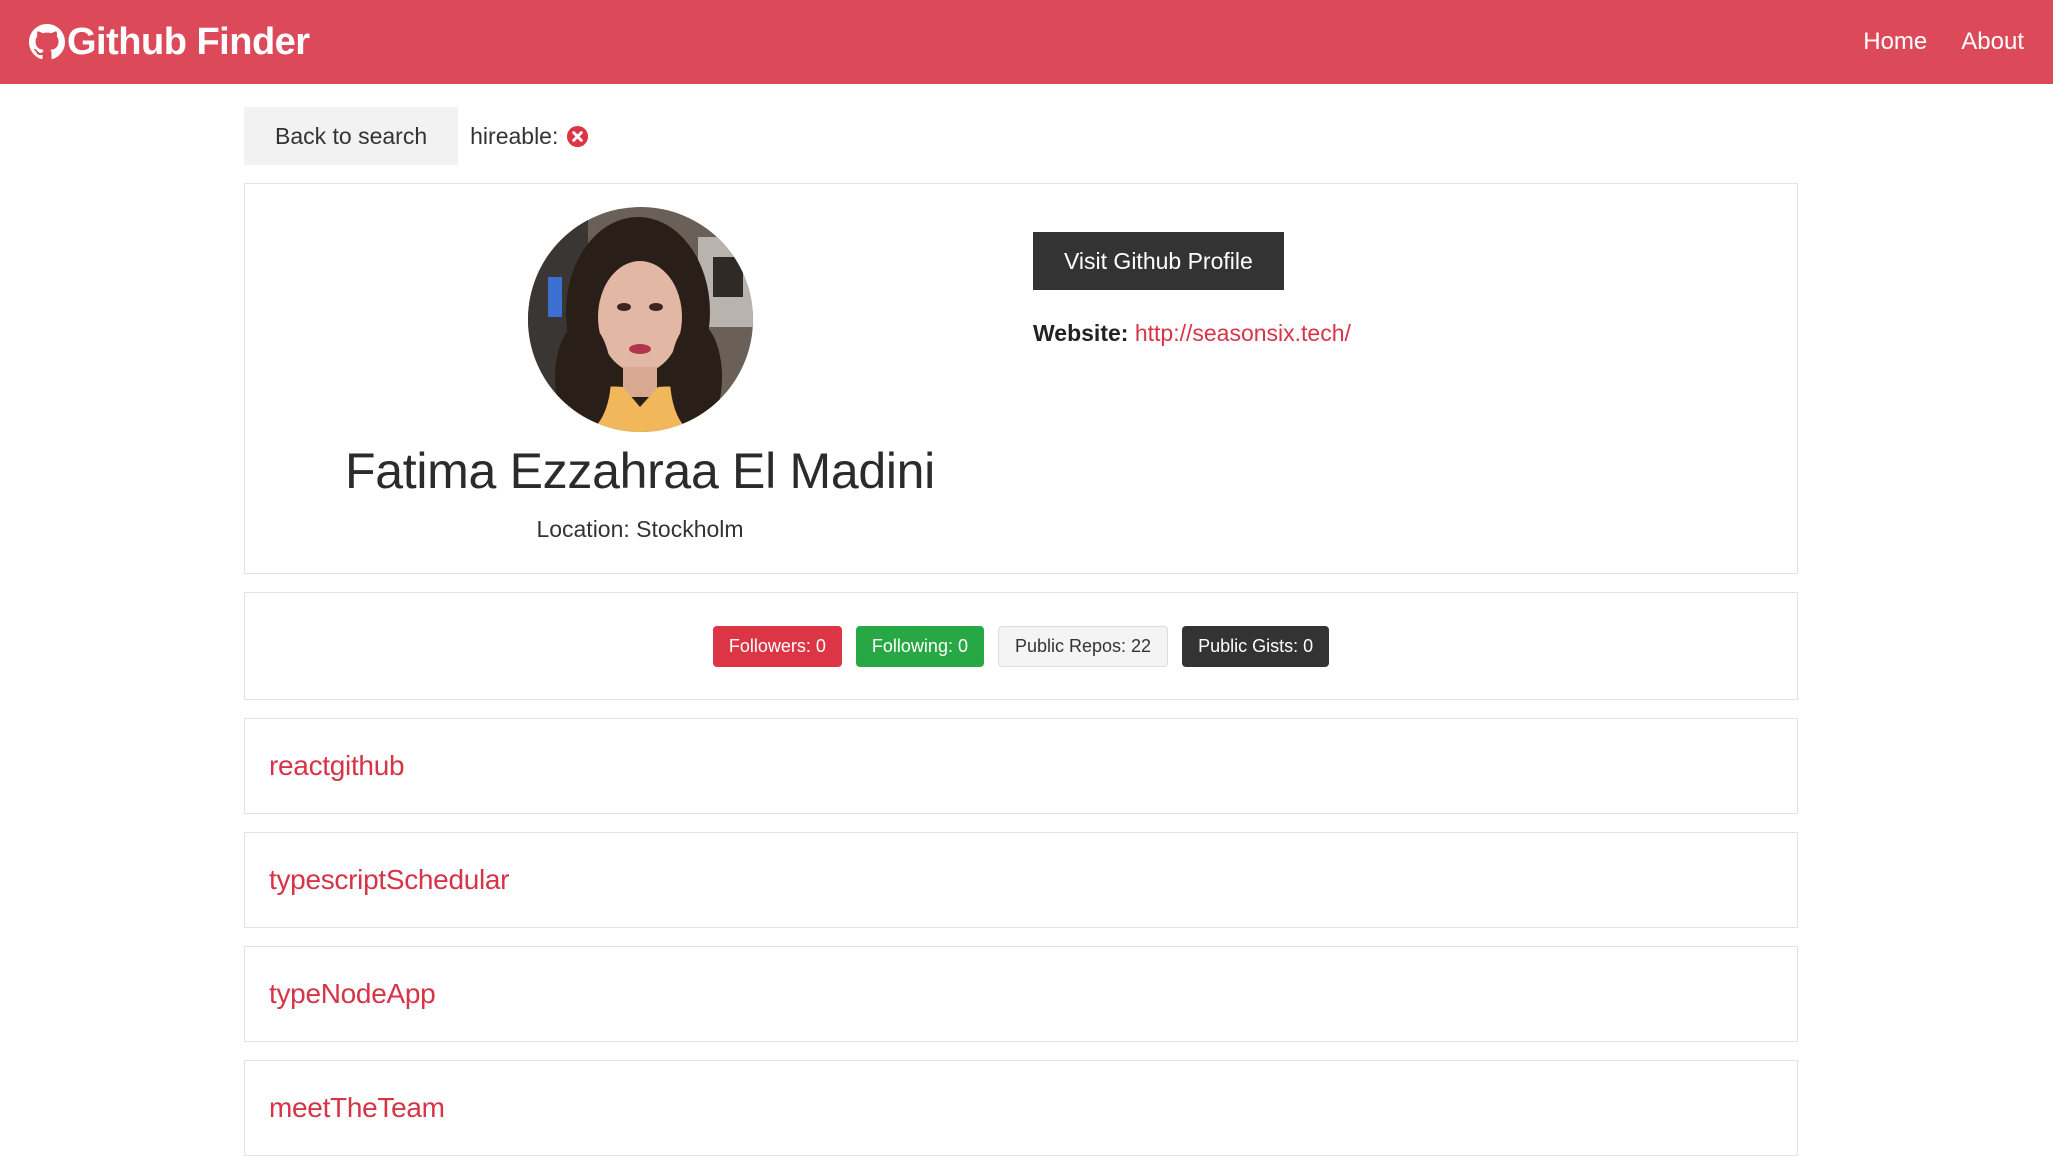 Image resolution: width=2053 pixels, height=1156 pixels. Describe the element at coordinates (578, 136) in the screenshot. I see `times-circle-icon` at that location.